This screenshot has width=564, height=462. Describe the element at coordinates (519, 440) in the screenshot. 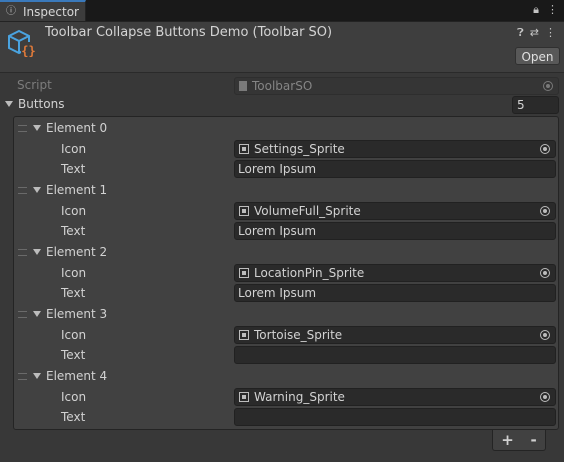

I see `list-footer: + -` at that location.